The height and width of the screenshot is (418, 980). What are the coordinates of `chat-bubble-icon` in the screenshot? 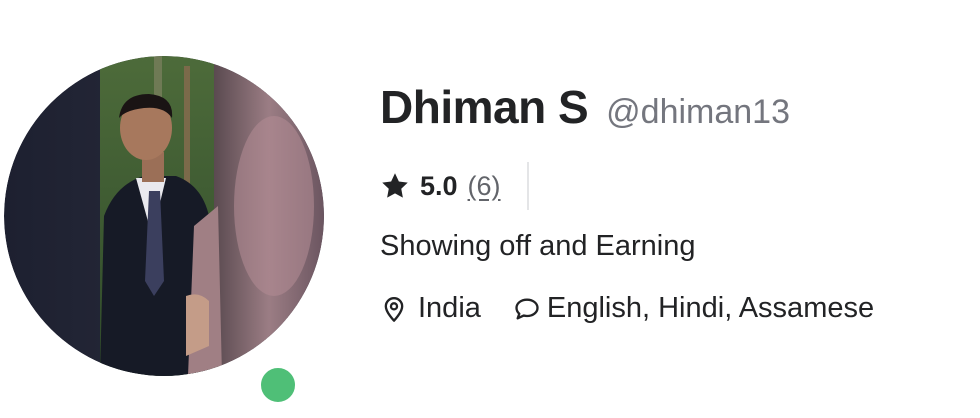 It's located at (527, 308).